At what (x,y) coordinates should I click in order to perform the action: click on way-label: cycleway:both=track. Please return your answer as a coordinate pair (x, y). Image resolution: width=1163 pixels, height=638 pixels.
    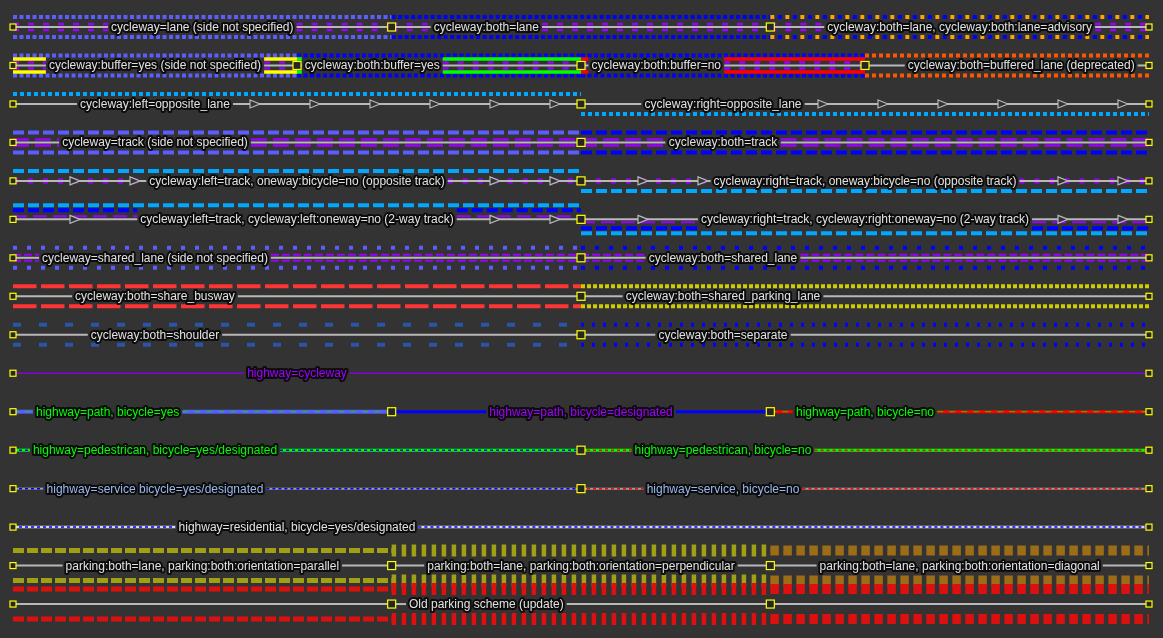
    Looking at the image, I should click on (723, 142).